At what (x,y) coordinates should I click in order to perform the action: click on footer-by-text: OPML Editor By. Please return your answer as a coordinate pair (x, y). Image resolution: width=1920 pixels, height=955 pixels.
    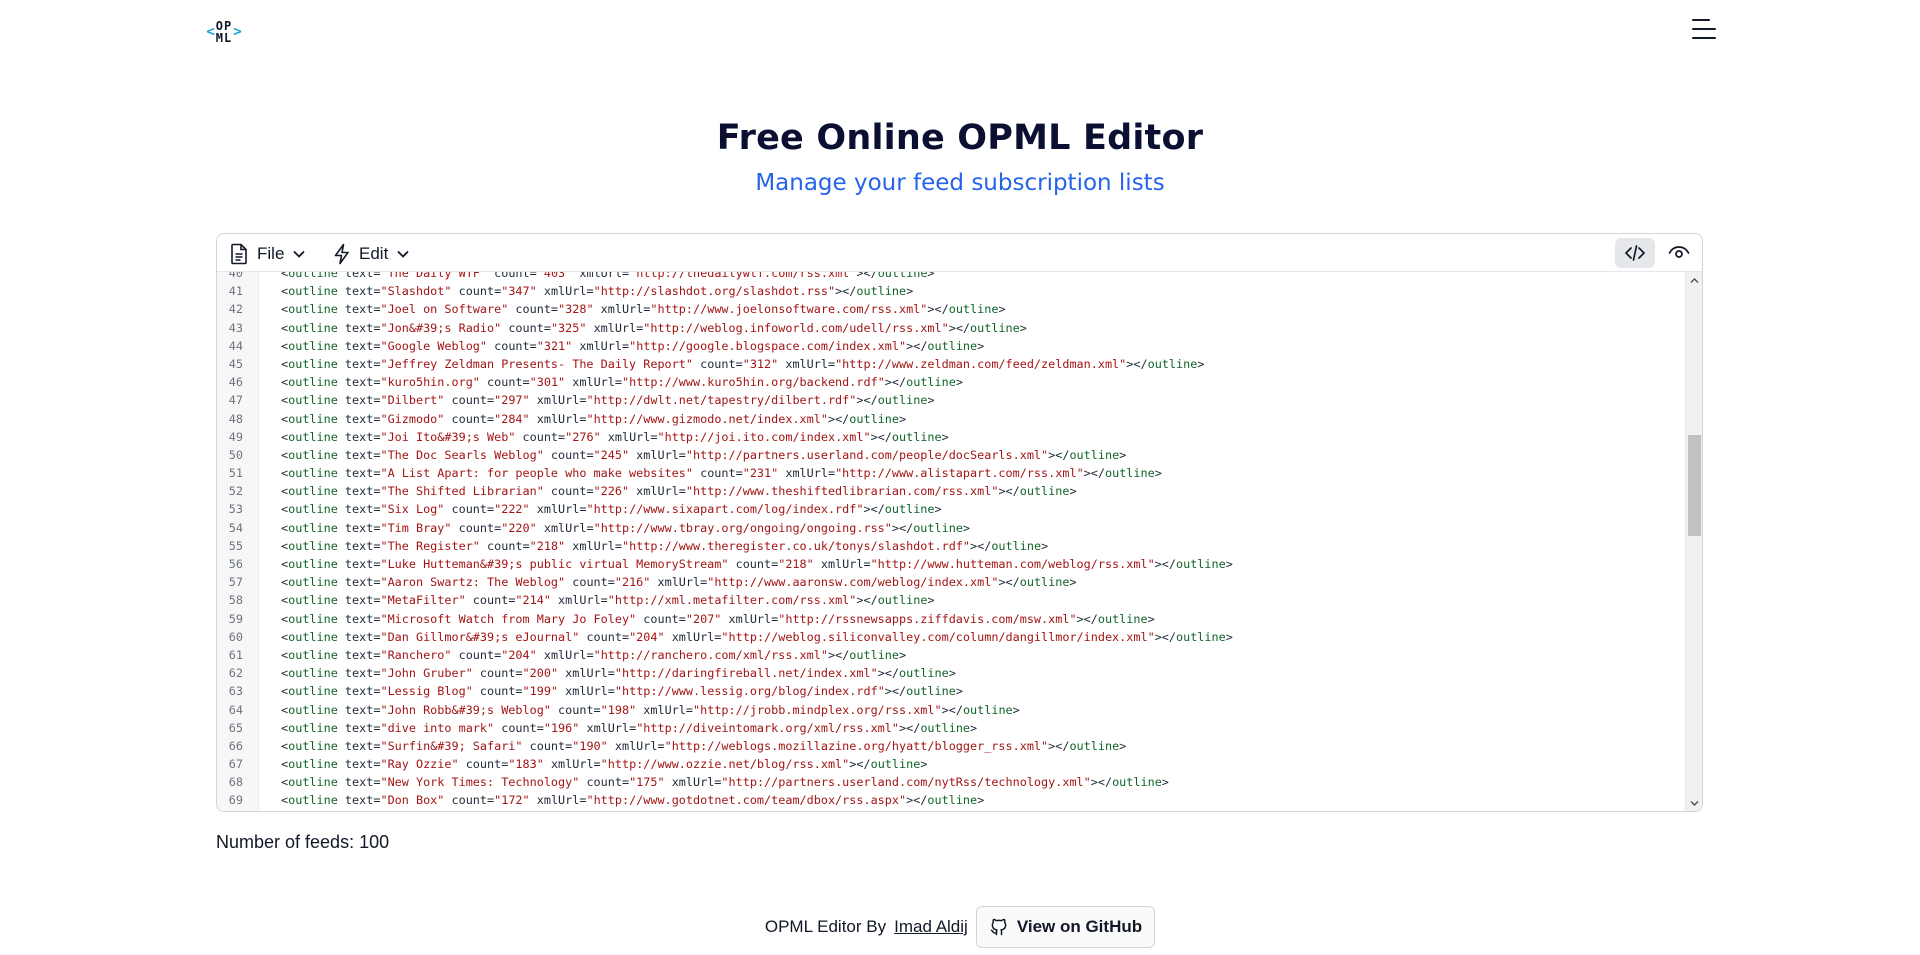
    Looking at the image, I should click on (825, 926).